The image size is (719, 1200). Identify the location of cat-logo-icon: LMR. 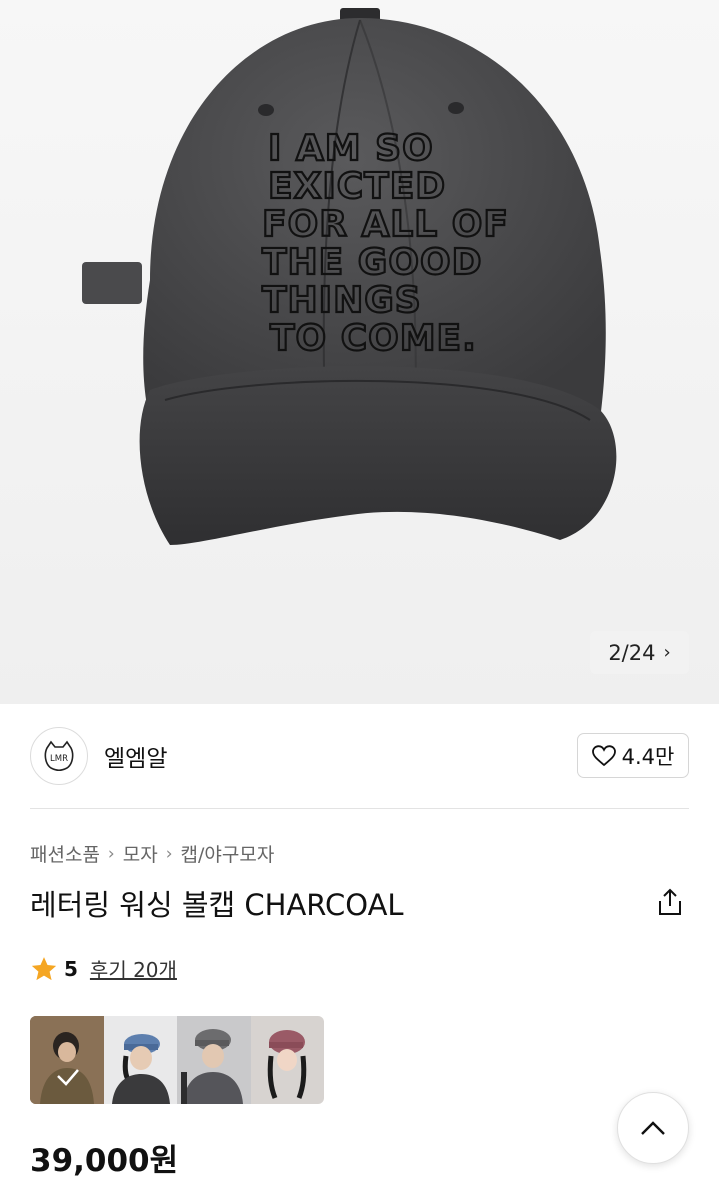
(59, 756).